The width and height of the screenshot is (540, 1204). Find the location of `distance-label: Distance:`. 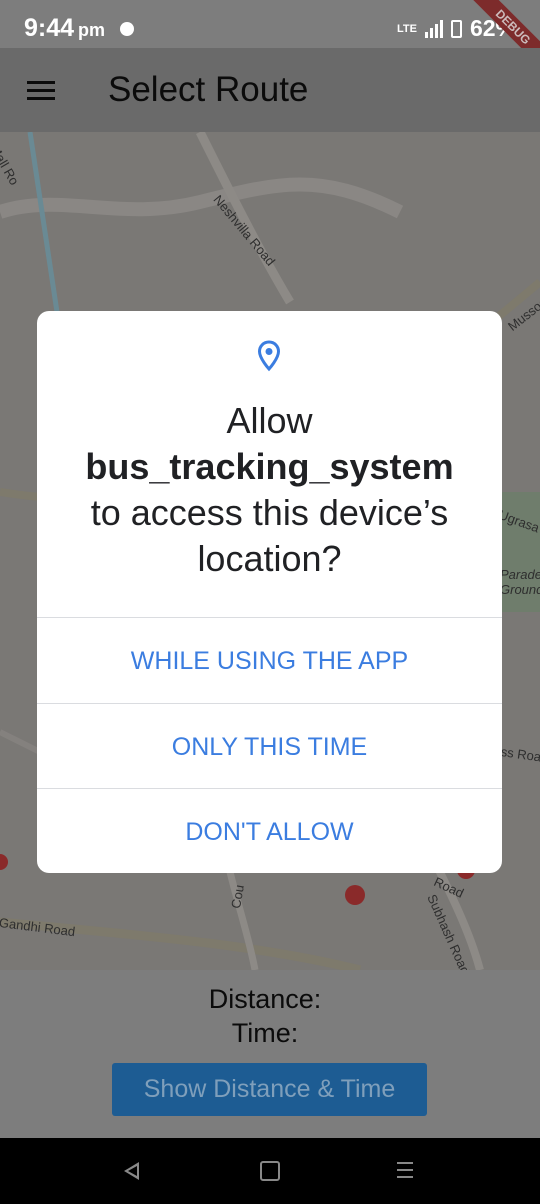

distance-label: Distance: is located at coordinates (265, 999).